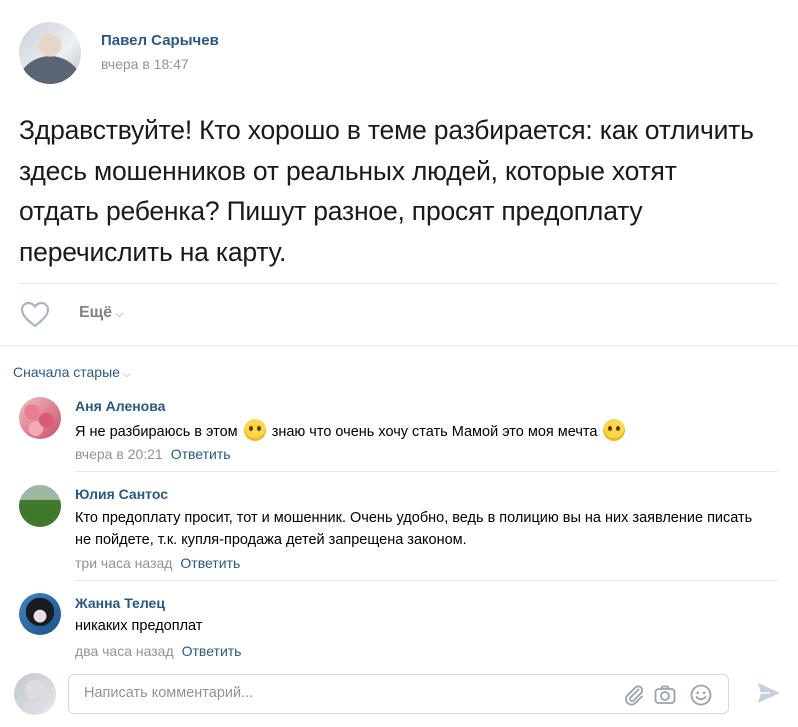 This screenshot has width=798, height=727. I want to click on smile-icon, so click(701, 695).